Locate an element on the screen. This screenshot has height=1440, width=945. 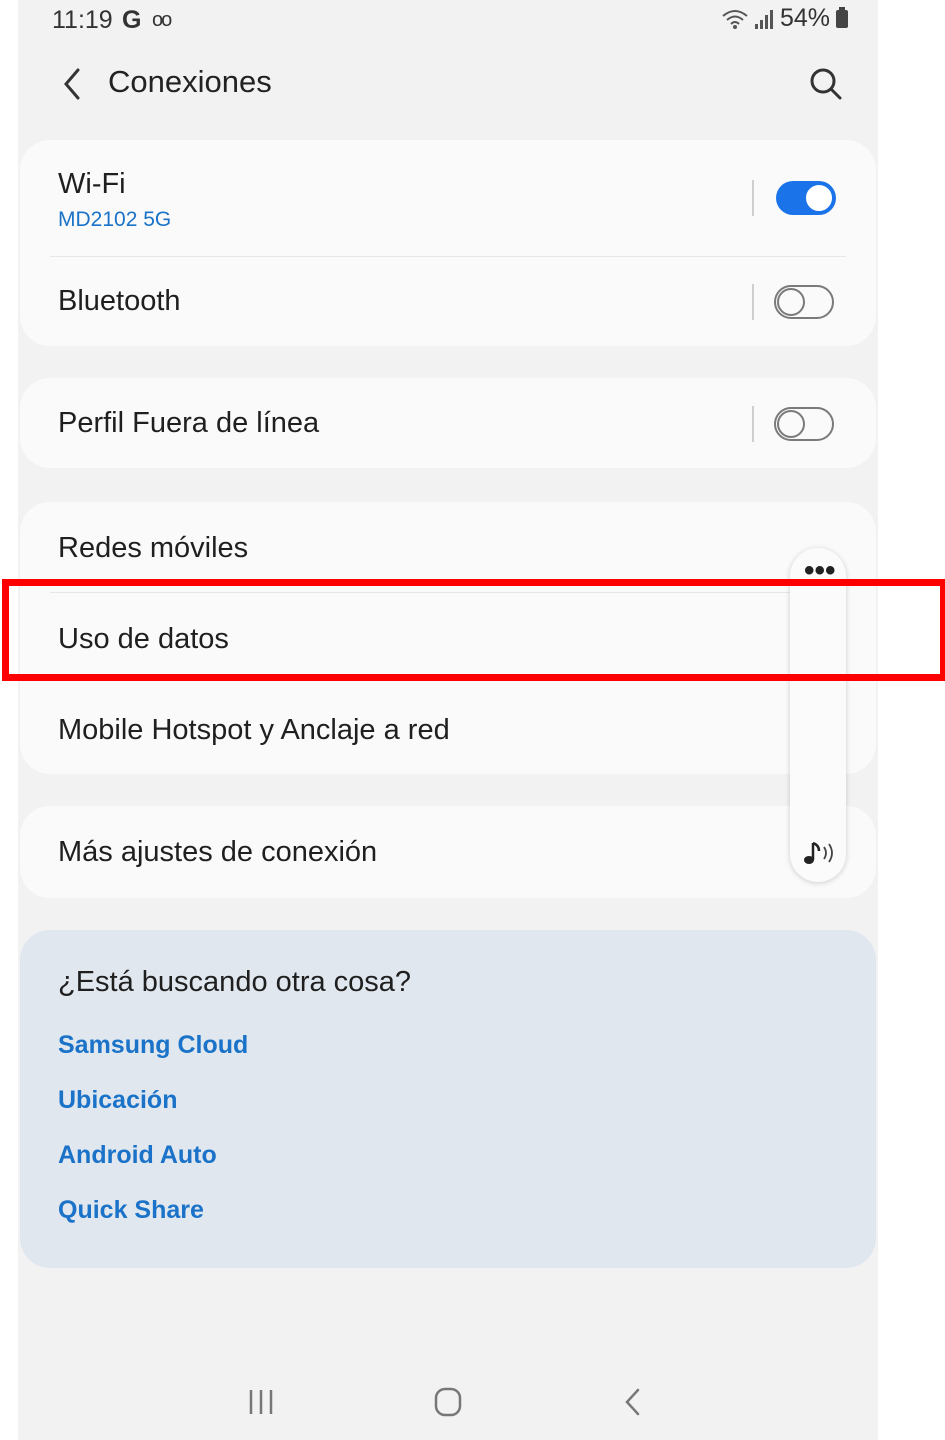
page-title: Conexiones is located at coordinates (190, 81).